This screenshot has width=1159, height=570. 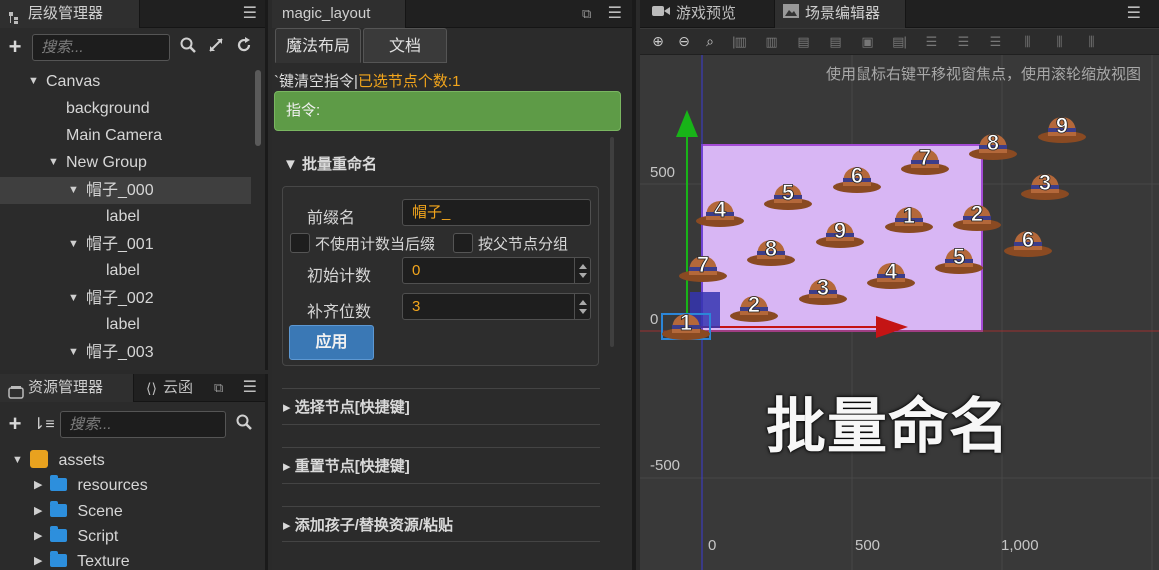 What do you see at coordinates (663, 172) in the screenshot?
I see `y-tick-500: 500` at bounding box center [663, 172].